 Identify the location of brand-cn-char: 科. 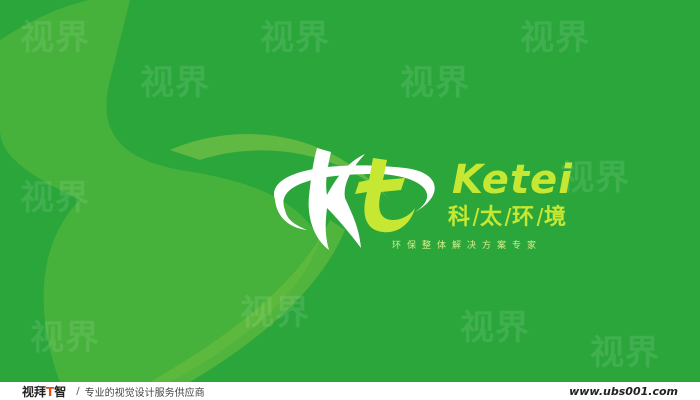
(460, 217).